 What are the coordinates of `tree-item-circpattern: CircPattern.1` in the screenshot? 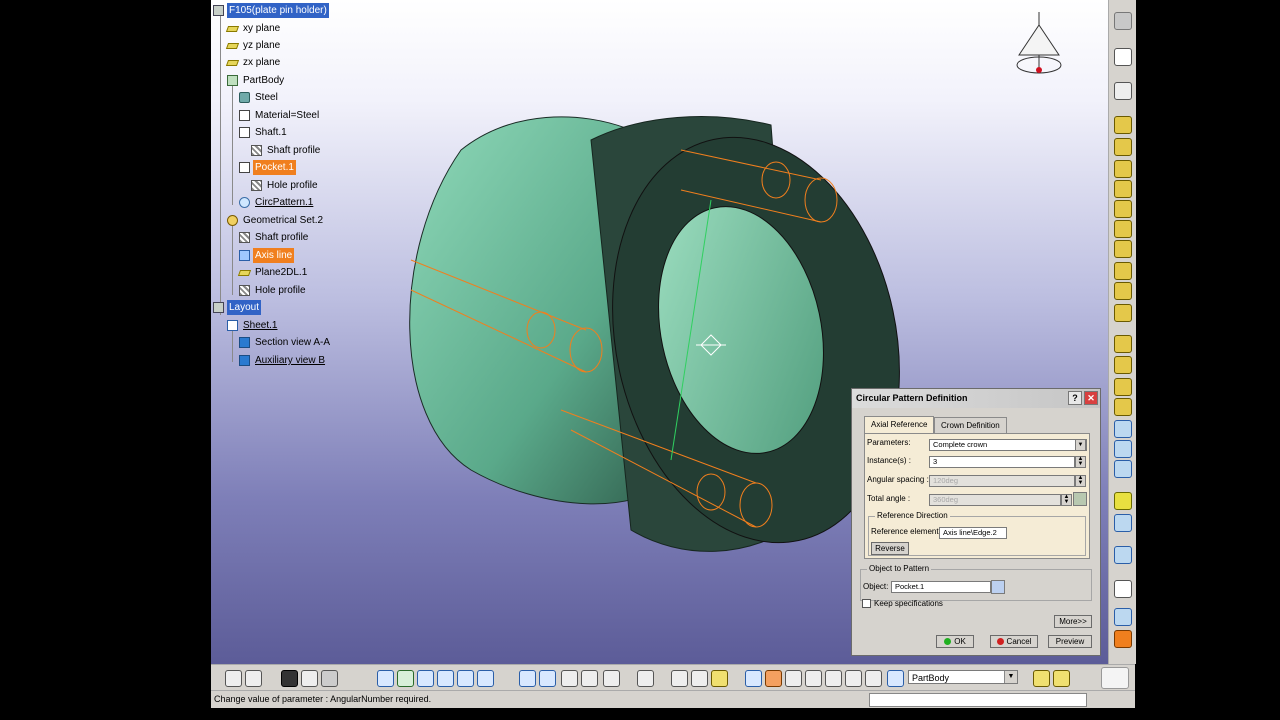 It's located at (277, 202).